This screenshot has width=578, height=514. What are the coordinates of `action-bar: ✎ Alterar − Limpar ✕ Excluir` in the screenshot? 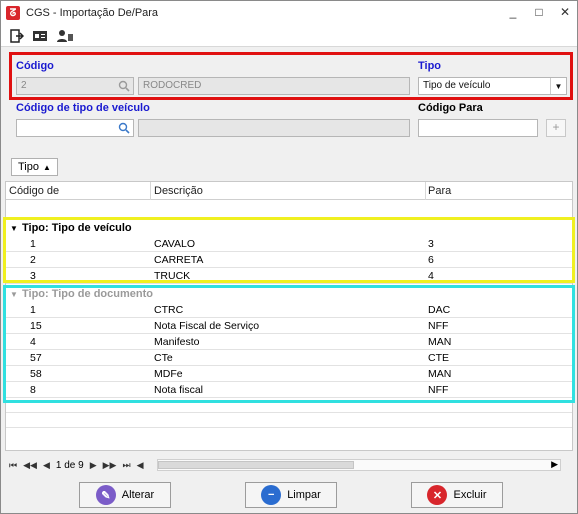 It's located at (289, 495).